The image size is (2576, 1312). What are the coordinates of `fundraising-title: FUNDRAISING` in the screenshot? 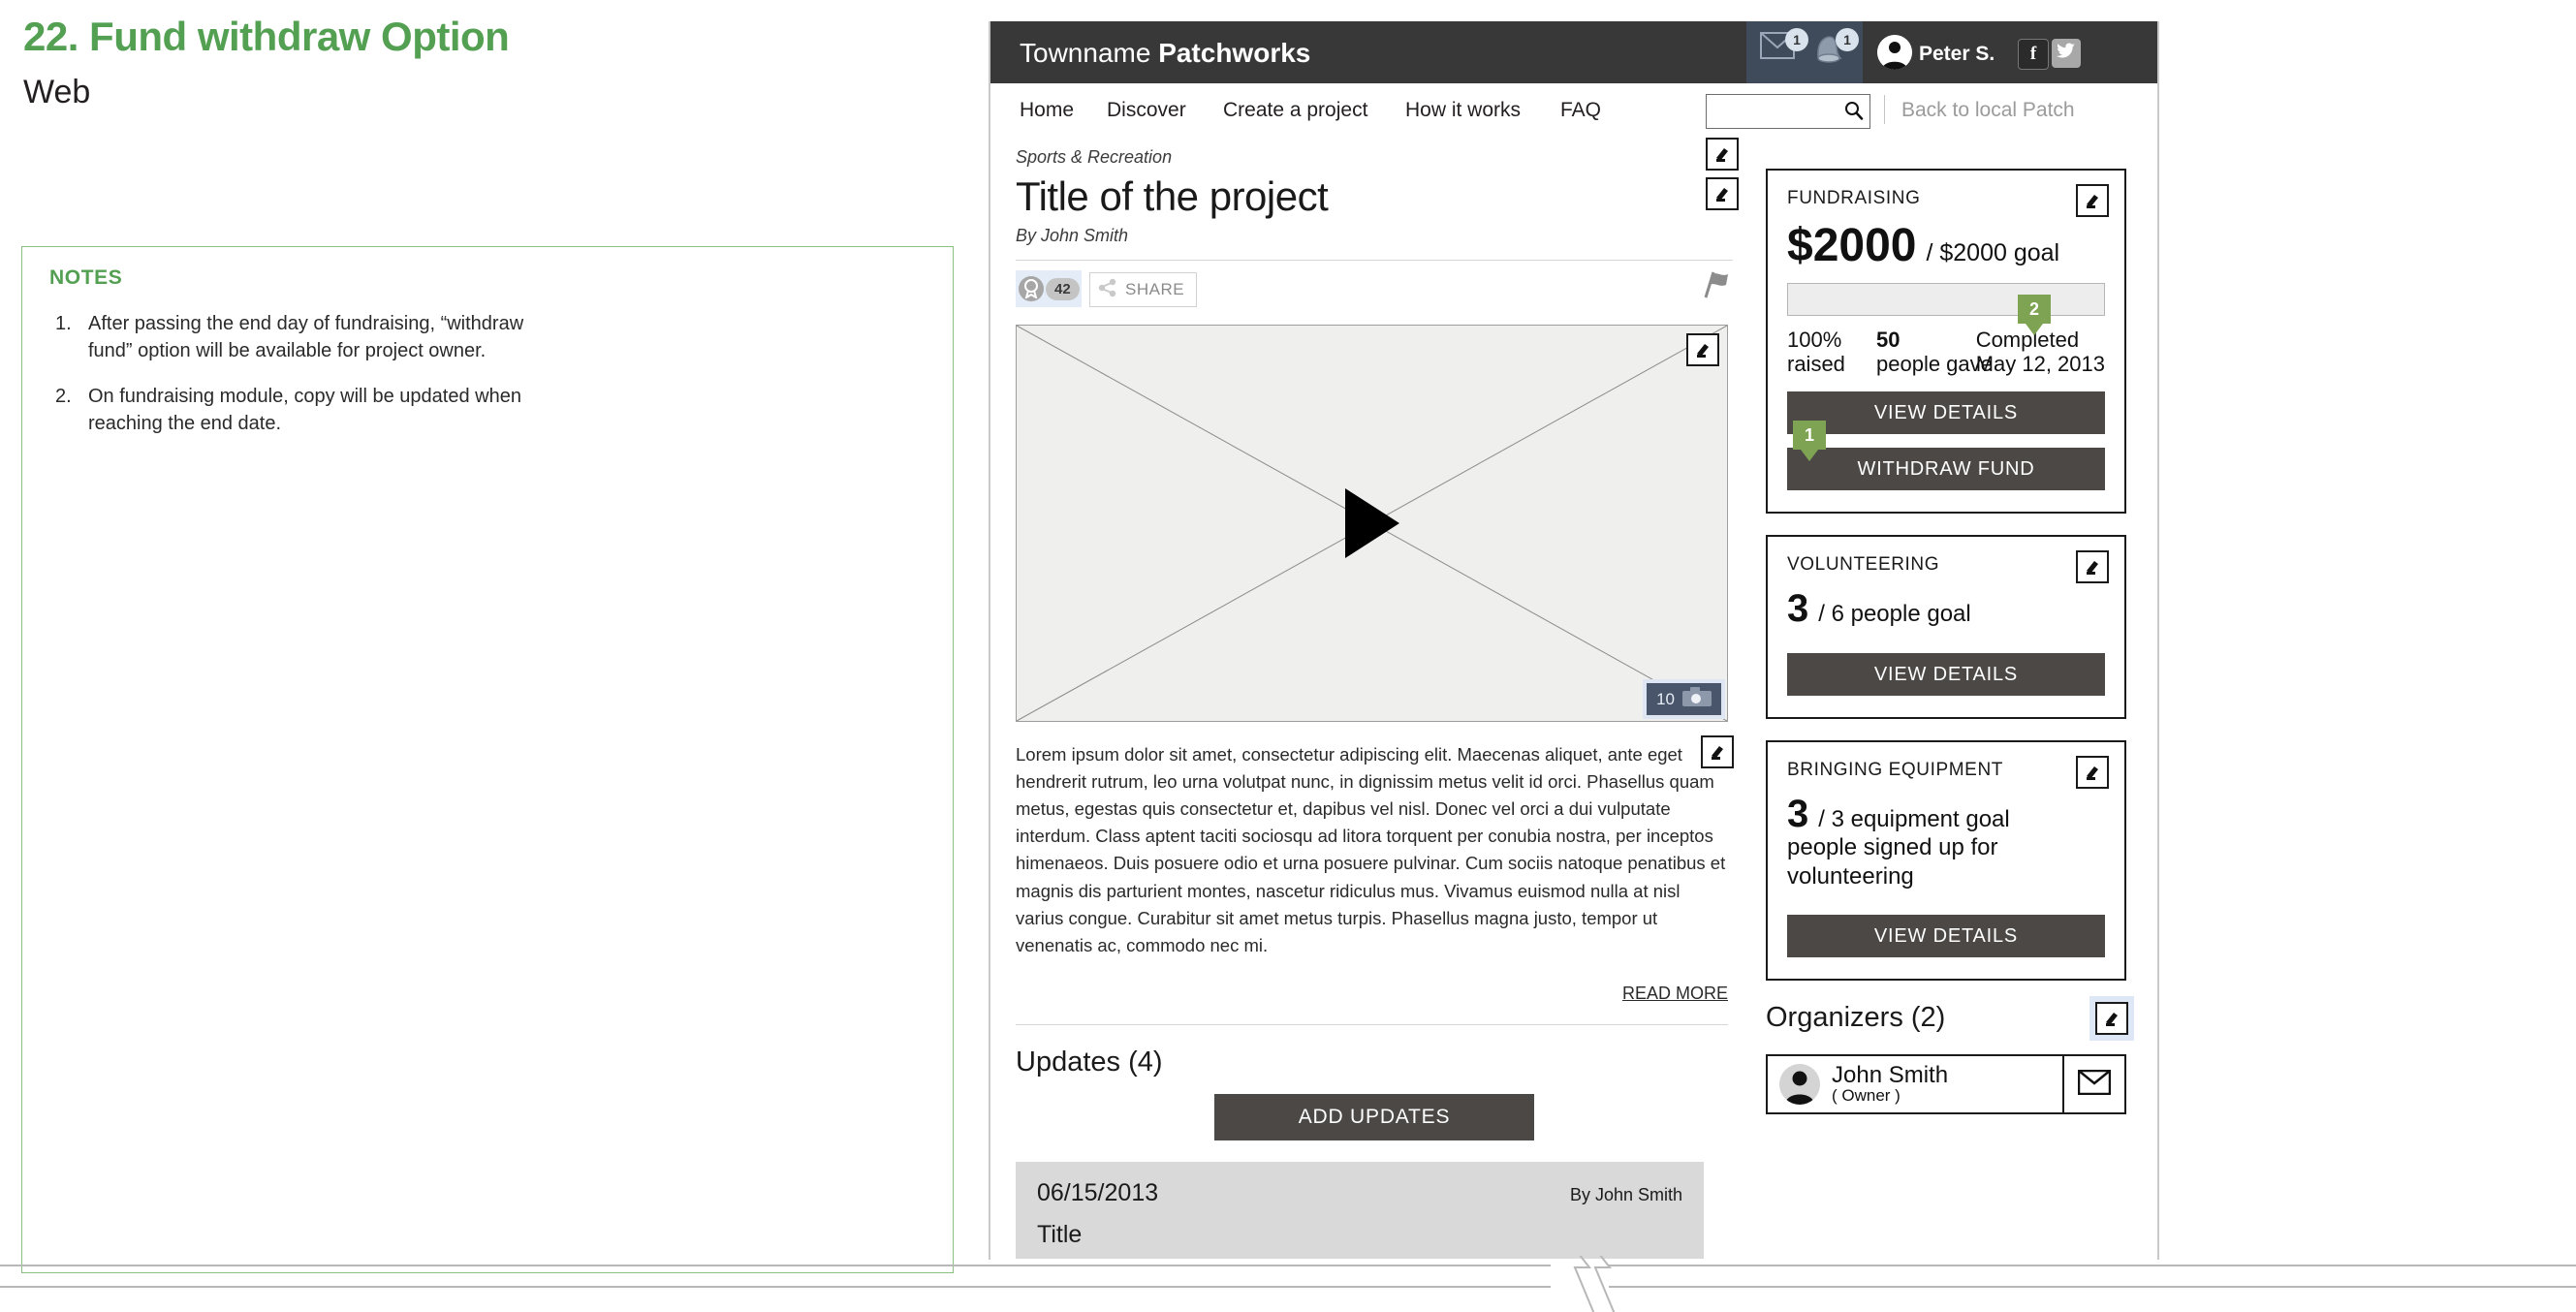 It's located at (1854, 198).